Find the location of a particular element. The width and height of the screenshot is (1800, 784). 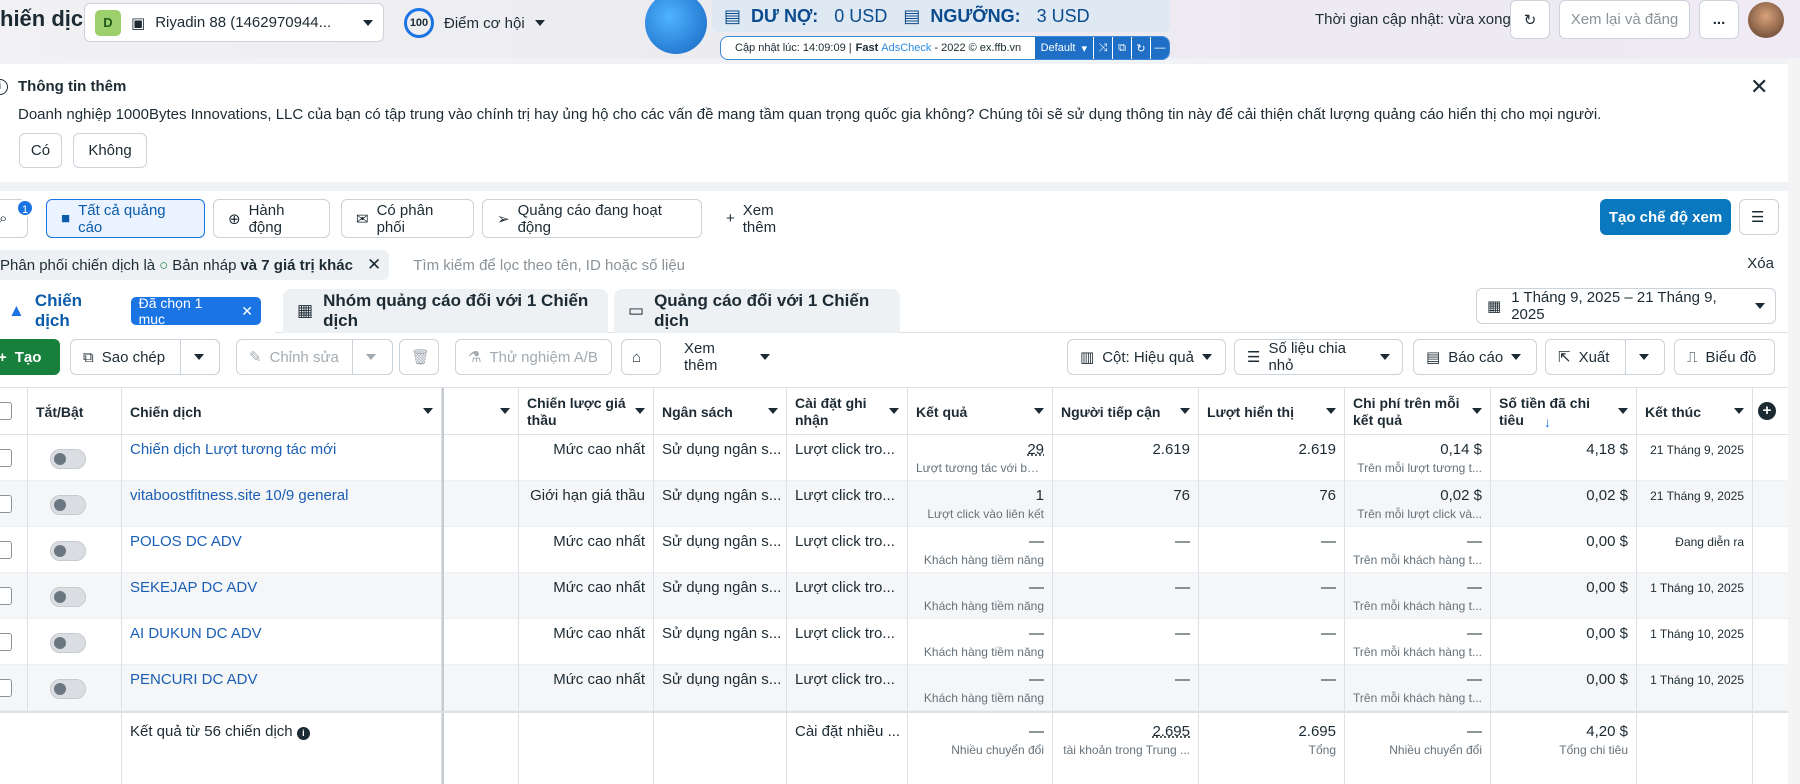

view-see-more: + Xem thêm is located at coordinates (767, 218).